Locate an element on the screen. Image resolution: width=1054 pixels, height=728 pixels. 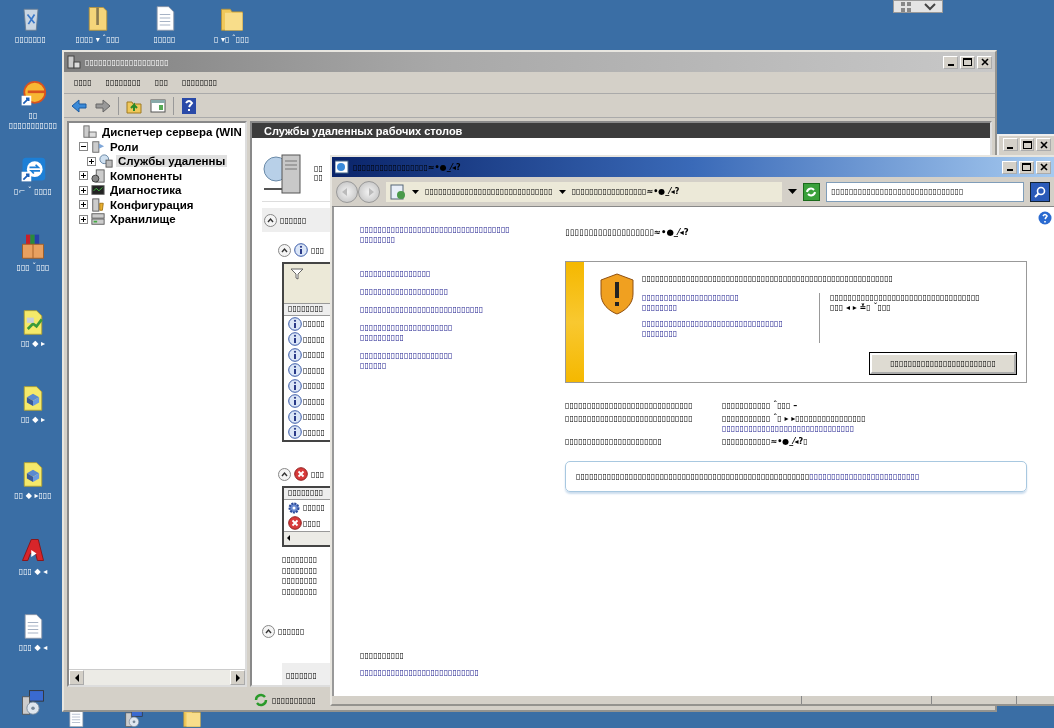
task-link: ▯▯▯▯▯▯▯▯▯▯▯▯▯▯▯▯▯▯▯▯▯ ▯▯▯▯▯▯ is located at coordinates (445, 361).